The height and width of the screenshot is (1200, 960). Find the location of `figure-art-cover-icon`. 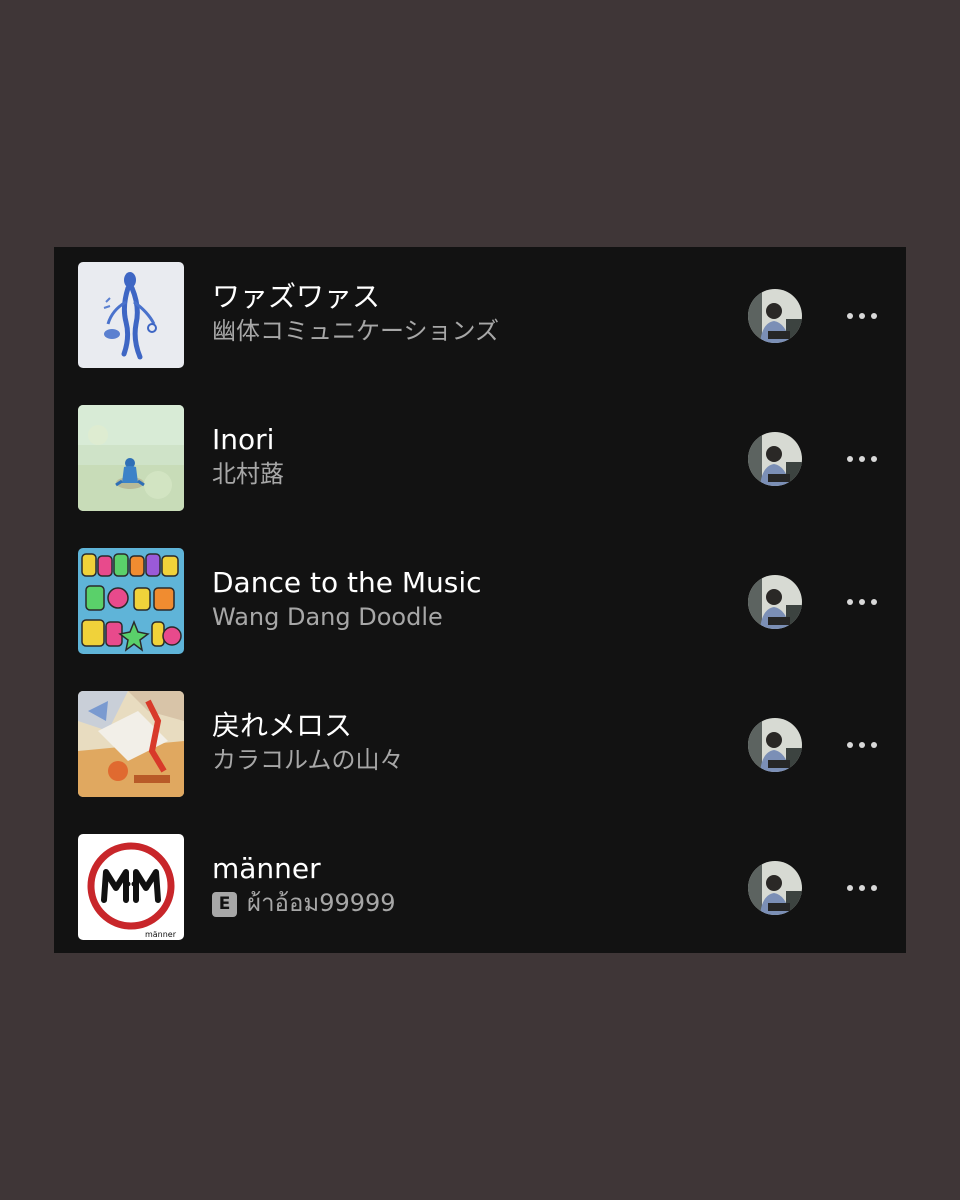

figure-art-cover-icon is located at coordinates (131, 315).